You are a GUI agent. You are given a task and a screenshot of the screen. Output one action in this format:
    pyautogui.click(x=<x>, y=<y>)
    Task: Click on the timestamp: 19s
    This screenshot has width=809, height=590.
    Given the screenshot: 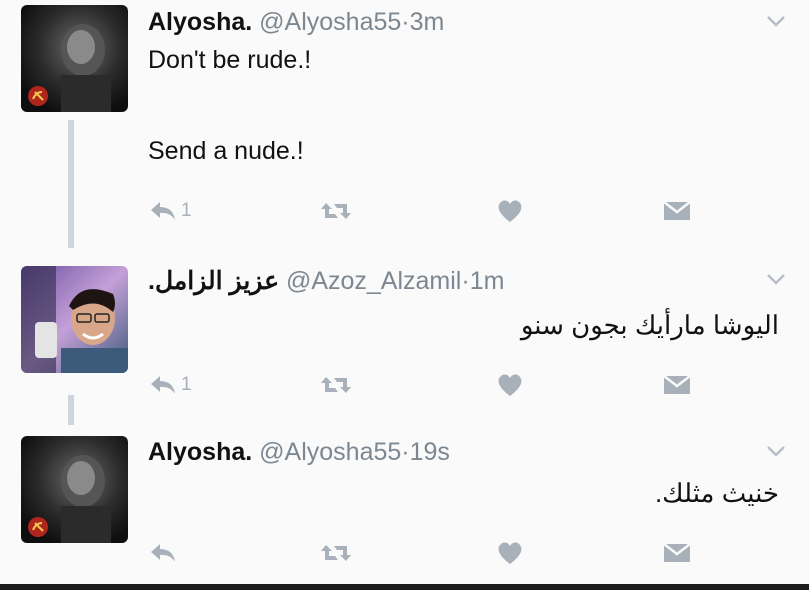 What is the action you would take?
    pyautogui.click(x=430, y=452)
    